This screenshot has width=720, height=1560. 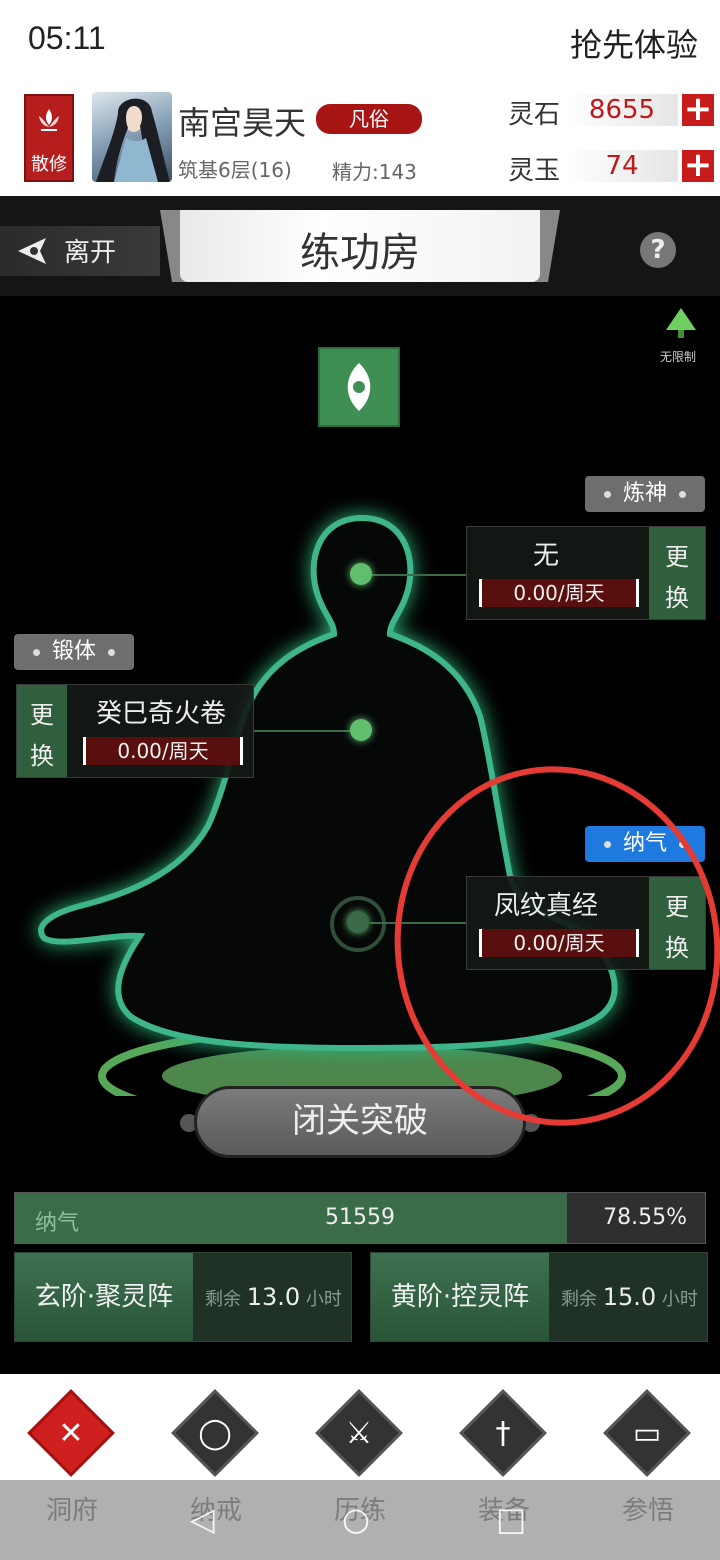 What do you see at coordinates (71, 1433) in the screenshot?
I see `cross-icon: ✕` at bounding box center [71, 1433].